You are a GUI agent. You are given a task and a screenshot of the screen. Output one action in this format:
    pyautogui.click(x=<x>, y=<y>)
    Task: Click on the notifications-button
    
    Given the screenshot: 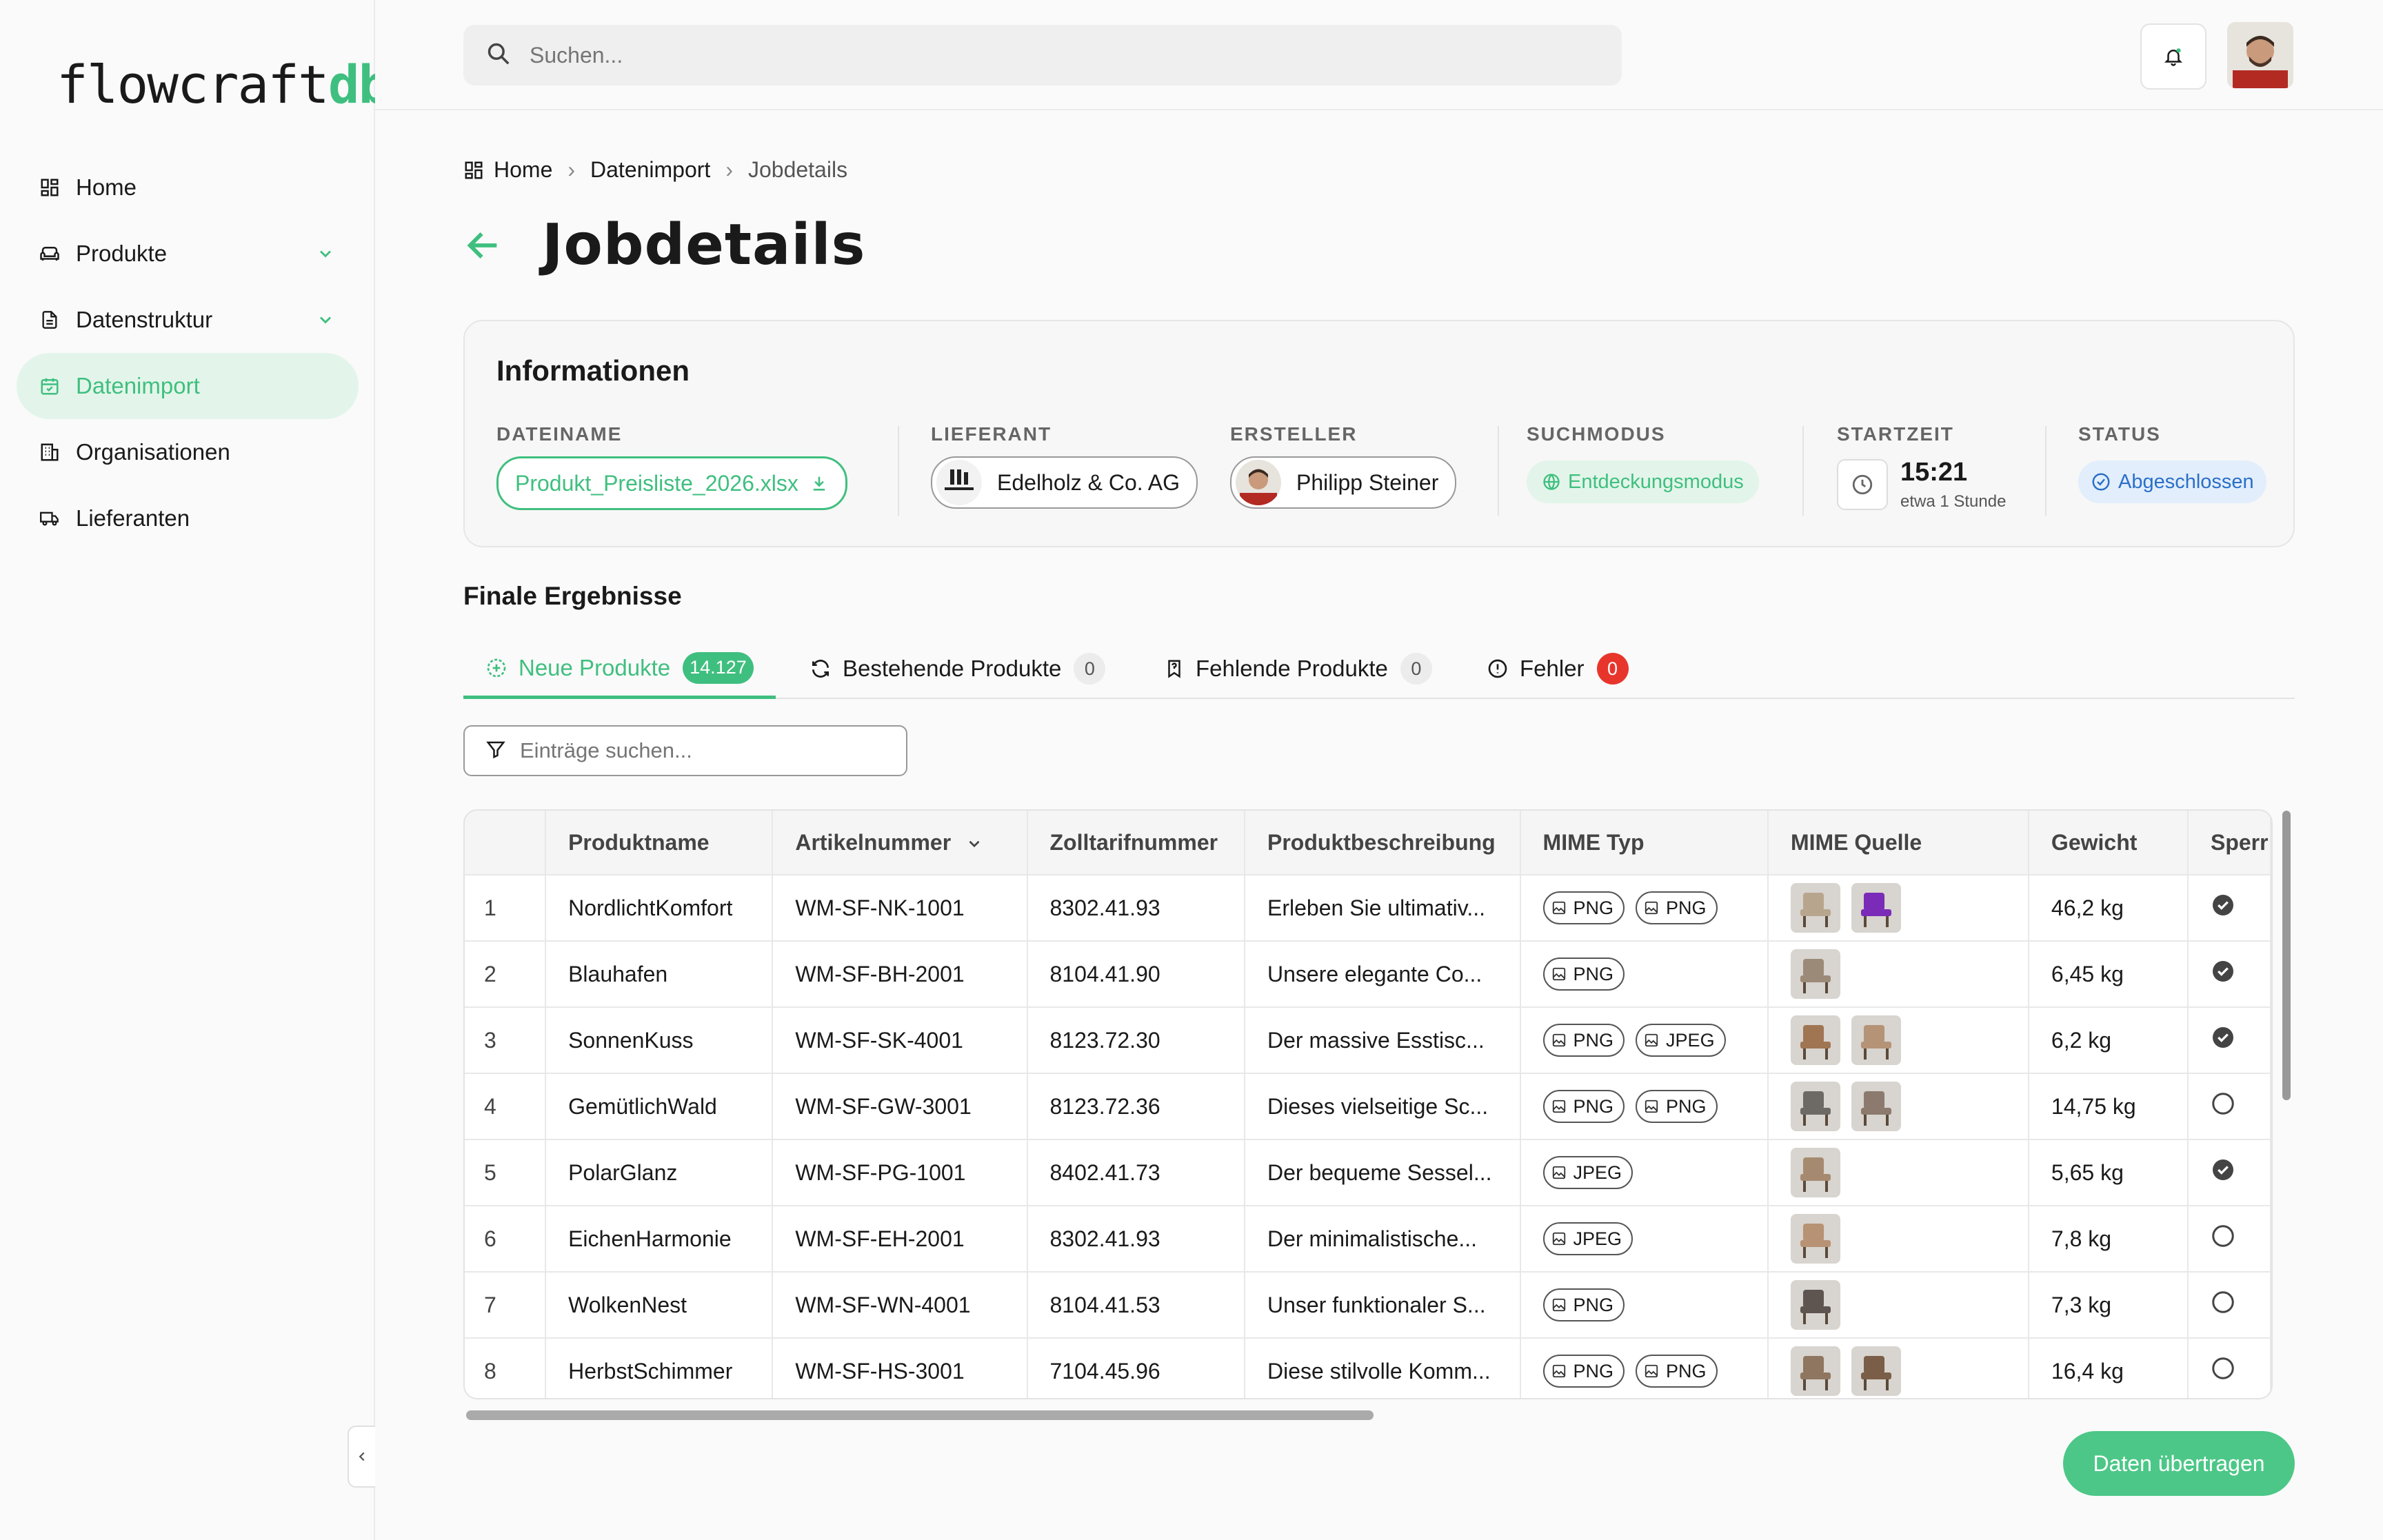 What is the action you would take?
    pyautogui.click(x=2173, y=57)
    